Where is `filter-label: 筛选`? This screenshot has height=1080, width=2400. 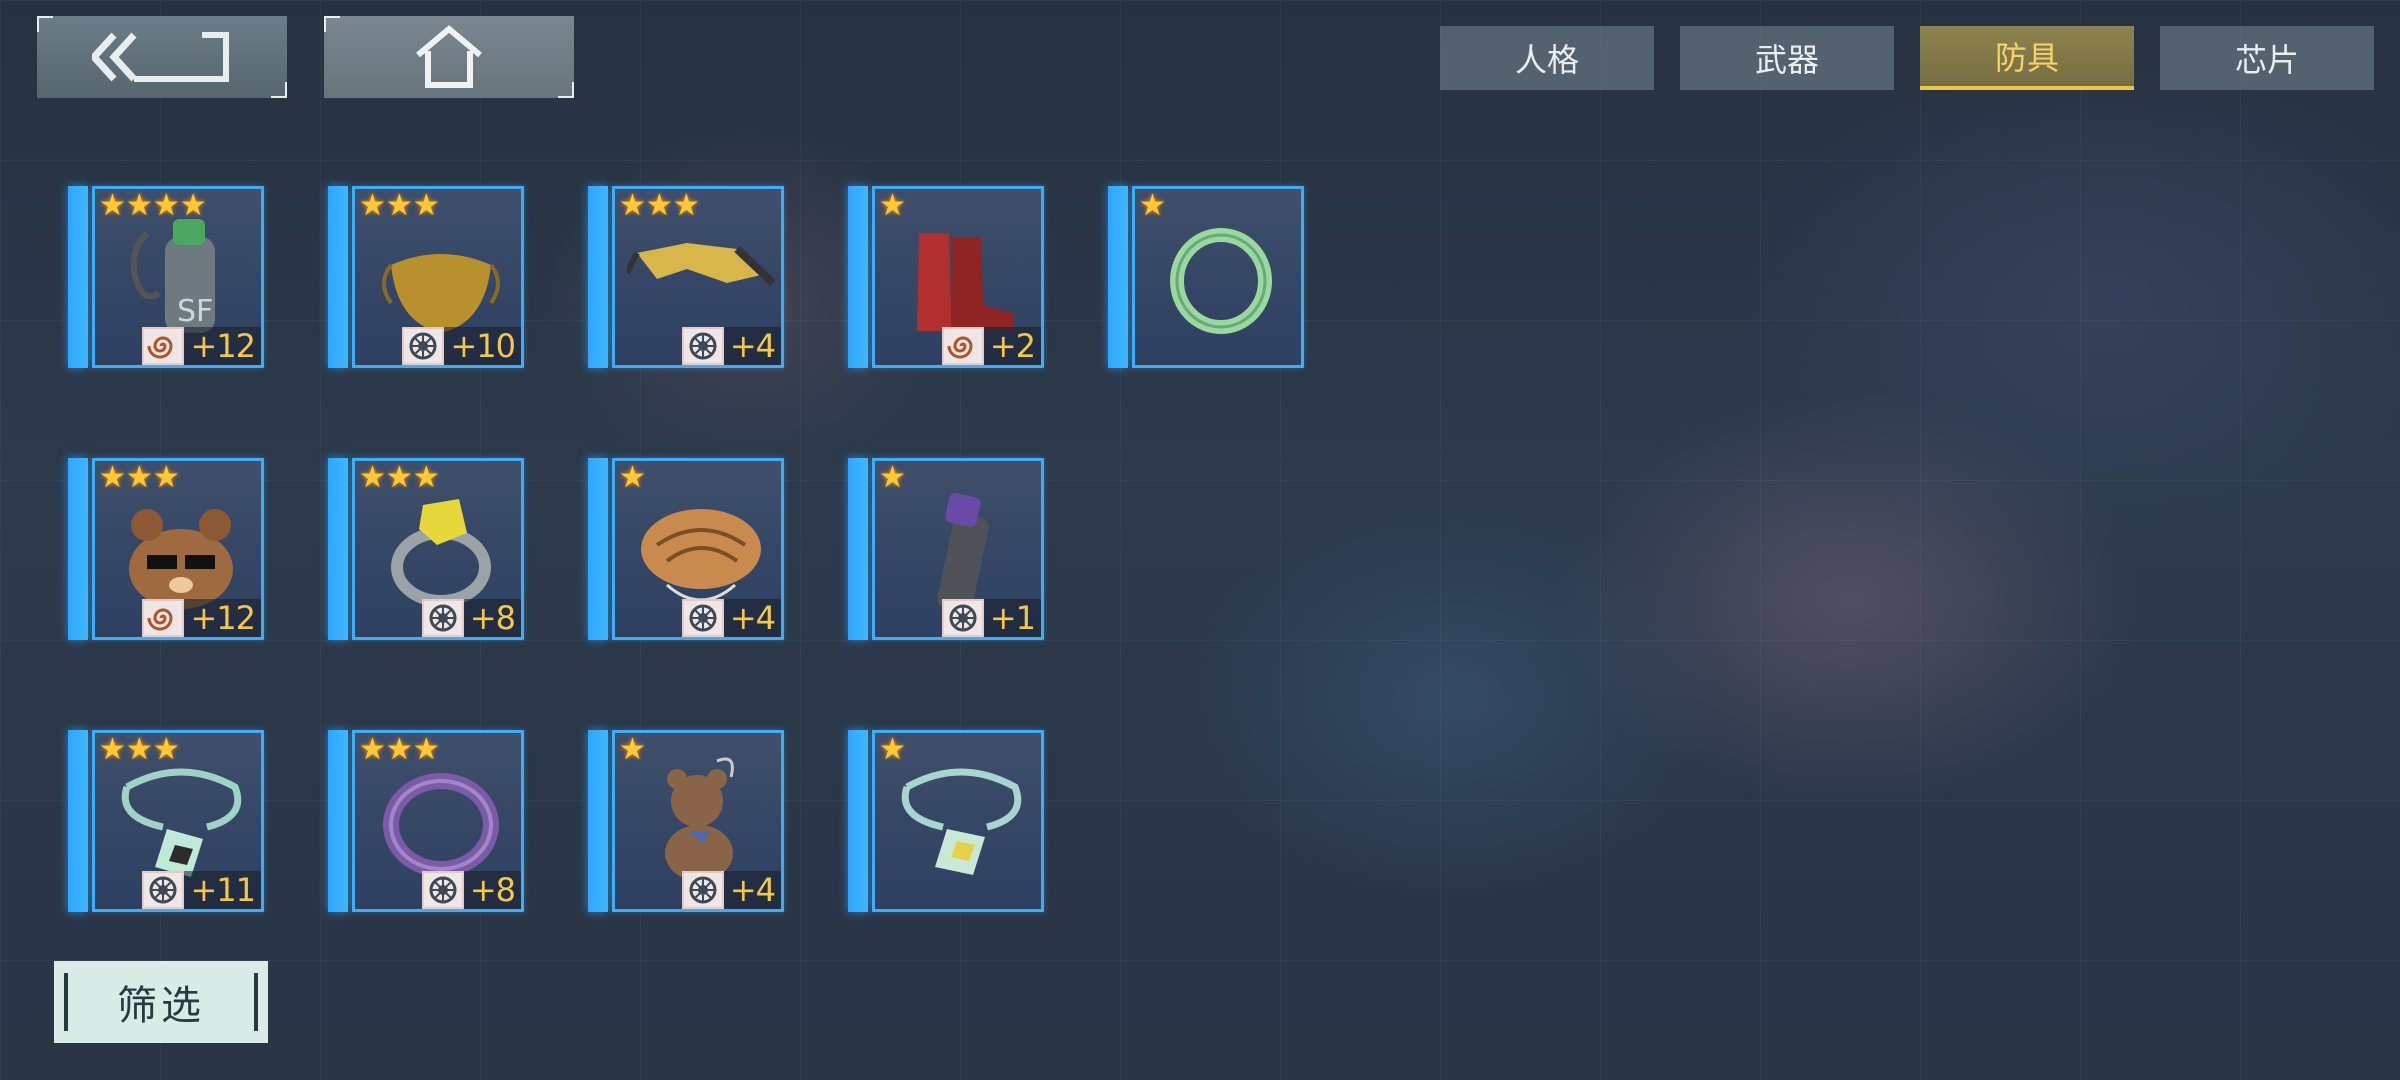 filter-label: 筛选 is located at coordinates (161, 1006).